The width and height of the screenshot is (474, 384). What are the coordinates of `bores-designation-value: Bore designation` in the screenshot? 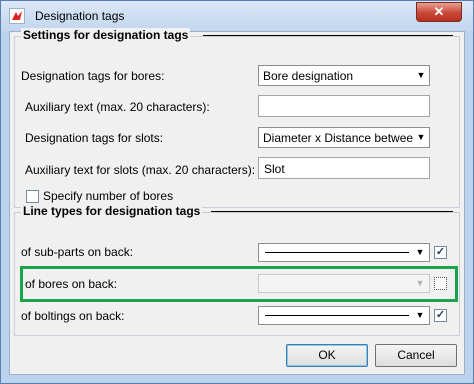 It's located at (308, 76).